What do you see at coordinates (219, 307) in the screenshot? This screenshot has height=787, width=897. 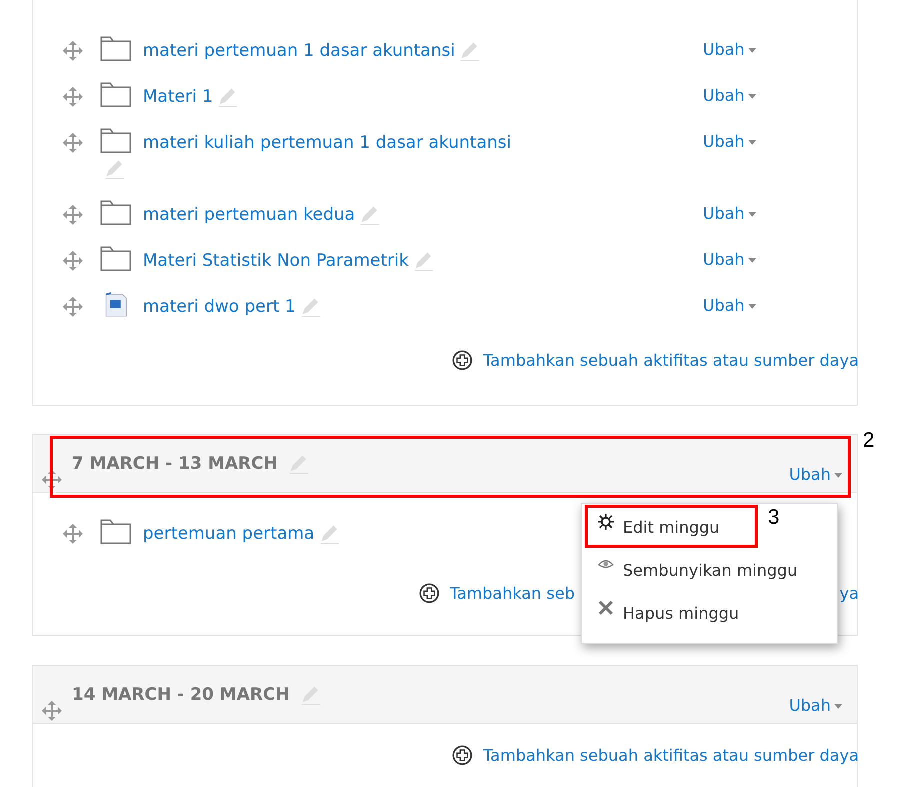 I see `resource-link: materi dwo pert 1` at bounding box center [219, 307].